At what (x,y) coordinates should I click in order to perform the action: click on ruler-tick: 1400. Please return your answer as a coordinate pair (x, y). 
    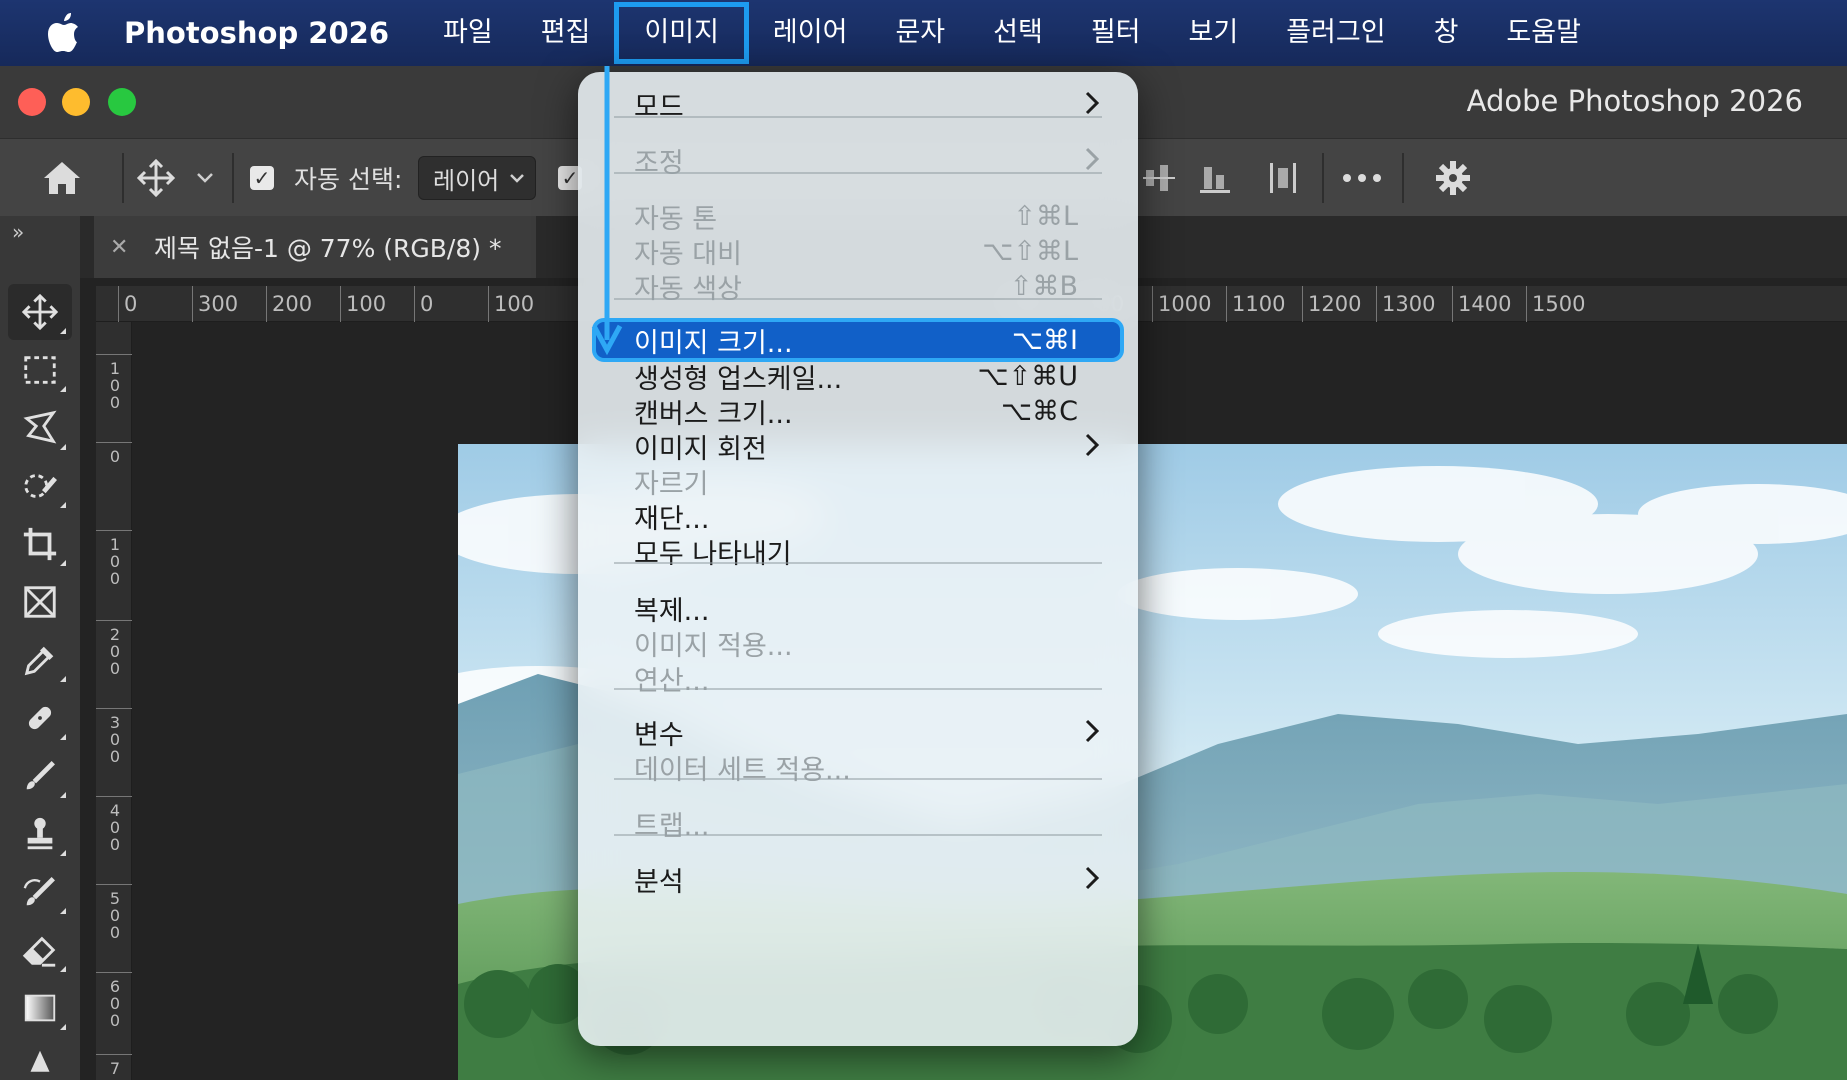
    Looking at the image, I should click on (1481, 304).